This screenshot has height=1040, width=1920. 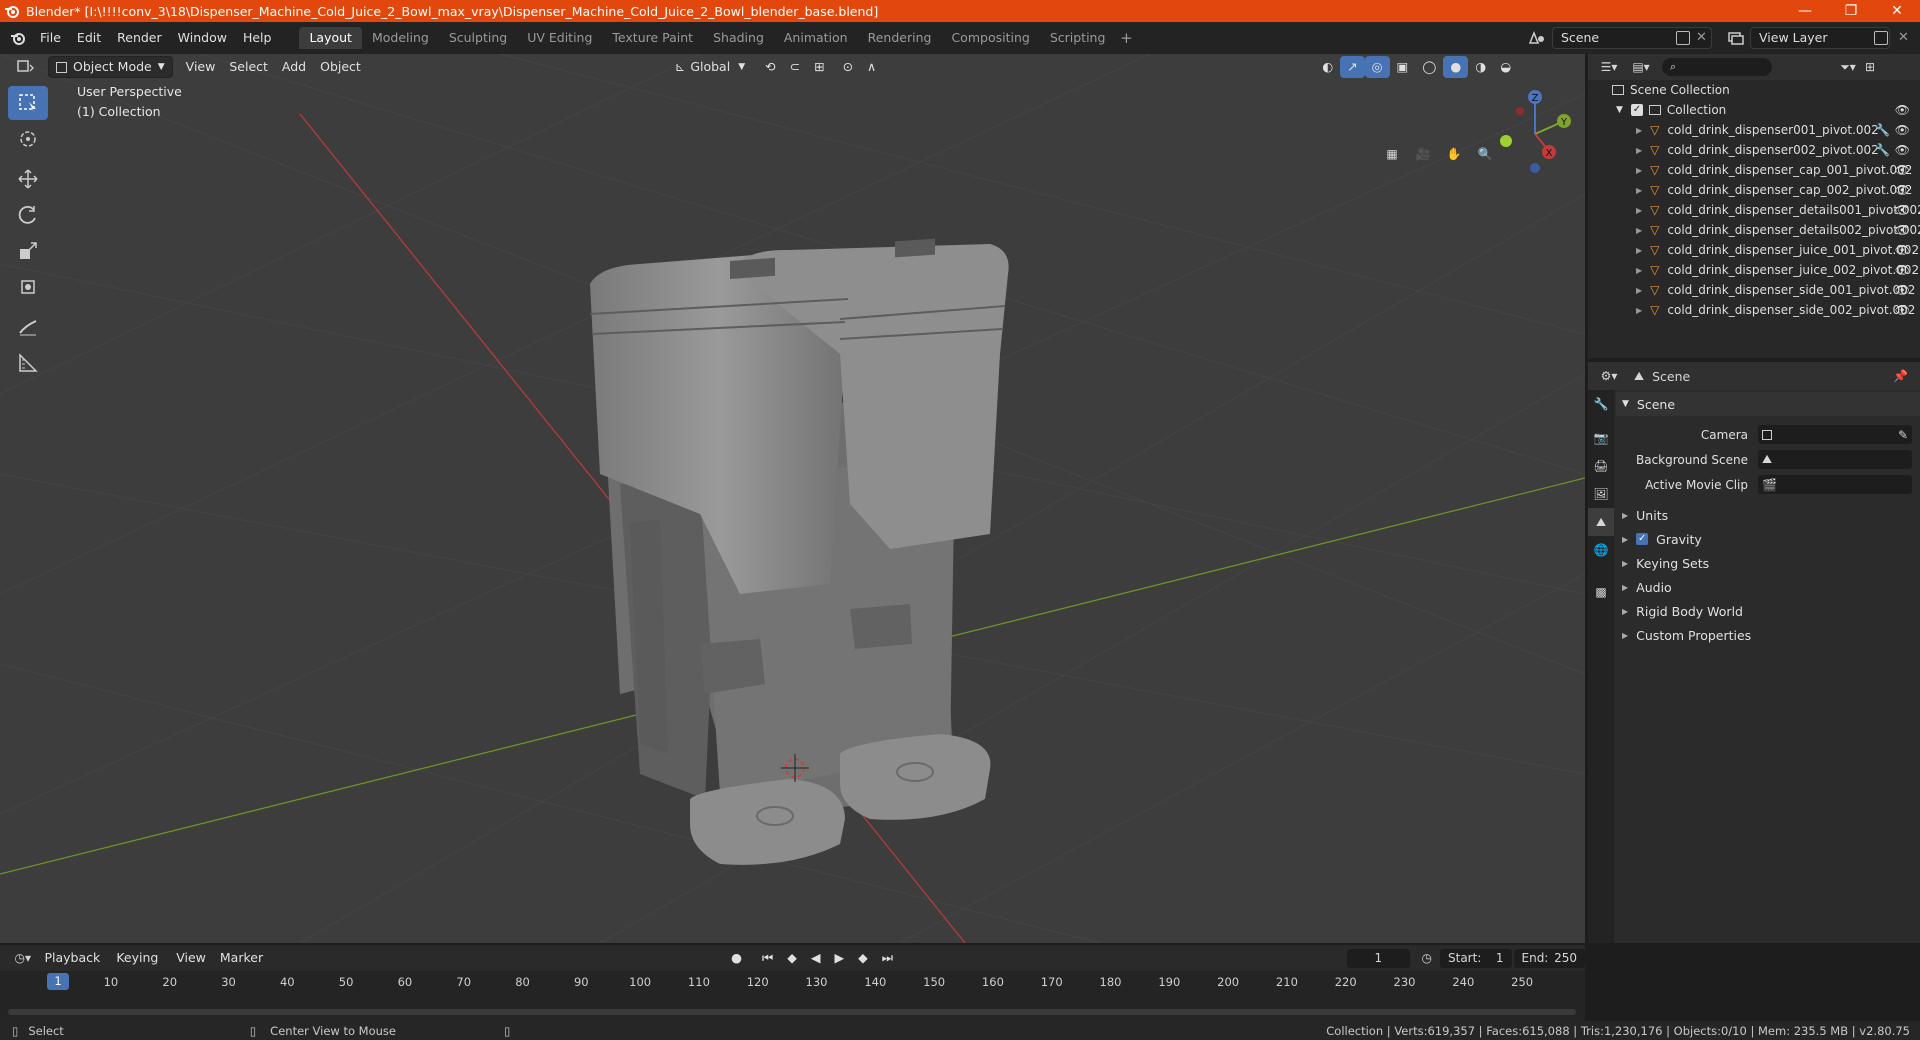 I want to click on timeline-menu-marker: Marker, so click(x=241, y=958).